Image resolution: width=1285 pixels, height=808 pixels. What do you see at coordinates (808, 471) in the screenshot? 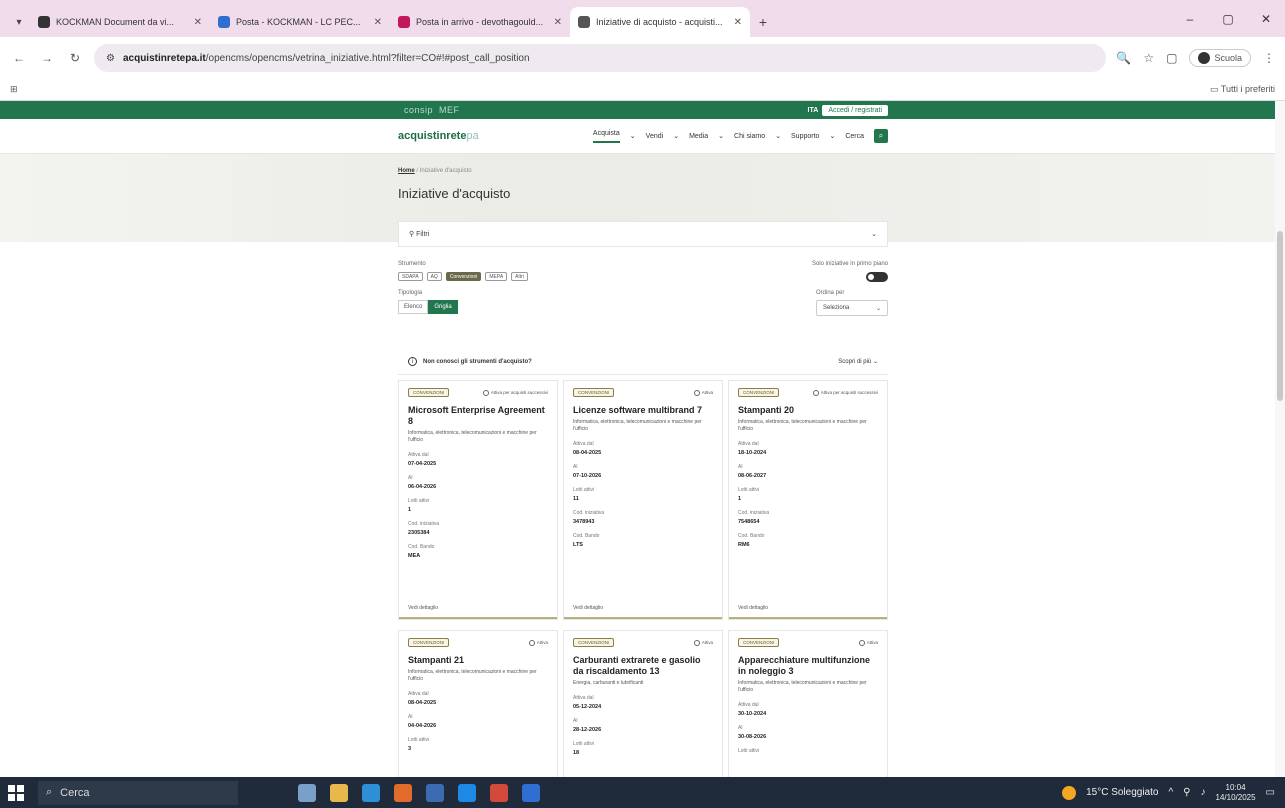
I see `card-field: Al 08-06-2027` at bounding box center [808, 471].